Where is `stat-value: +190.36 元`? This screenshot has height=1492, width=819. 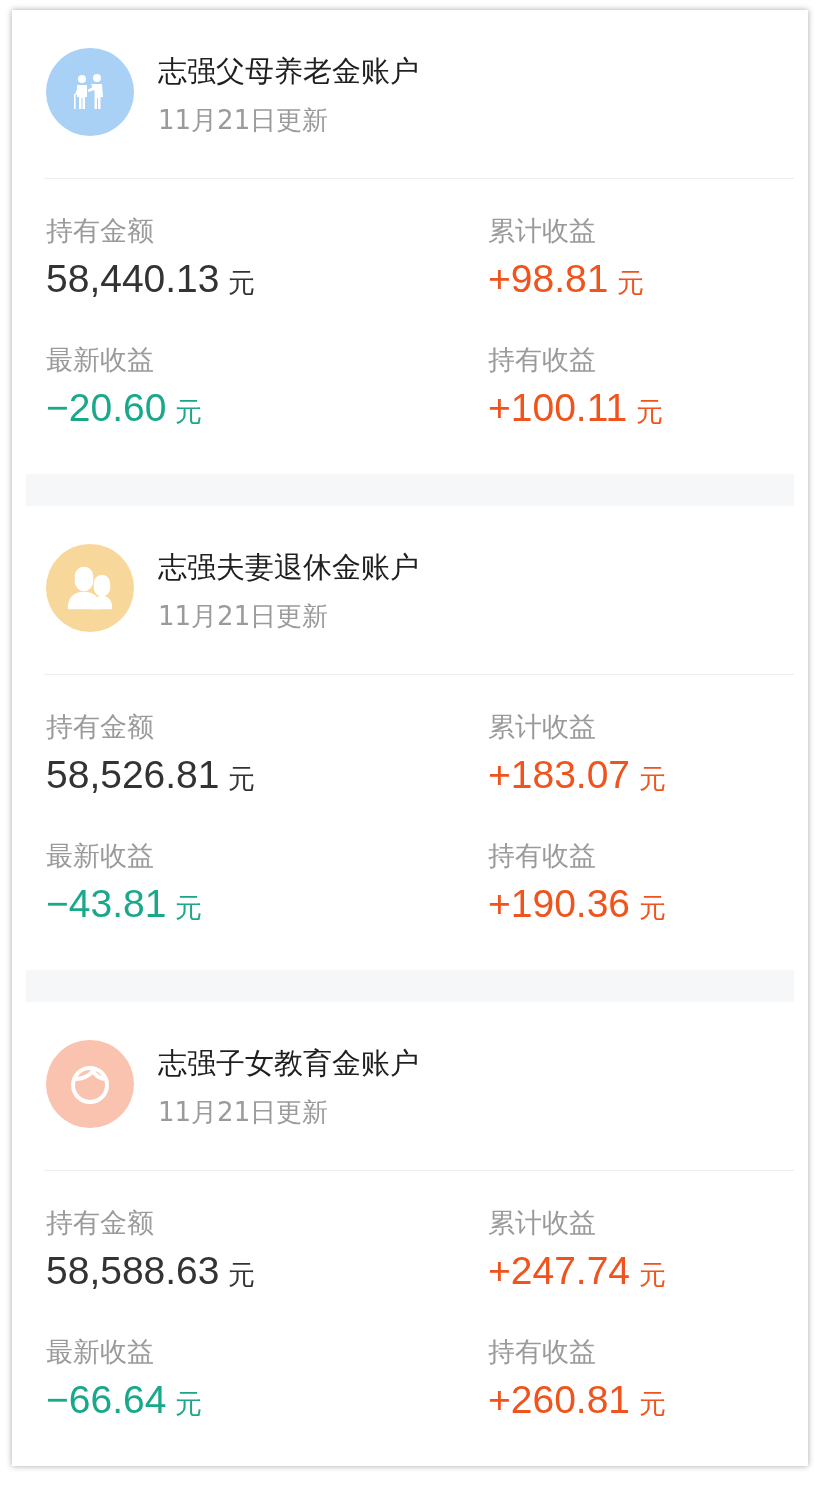
stat-value: +190.36 元 is located at coordinates (577, 904).